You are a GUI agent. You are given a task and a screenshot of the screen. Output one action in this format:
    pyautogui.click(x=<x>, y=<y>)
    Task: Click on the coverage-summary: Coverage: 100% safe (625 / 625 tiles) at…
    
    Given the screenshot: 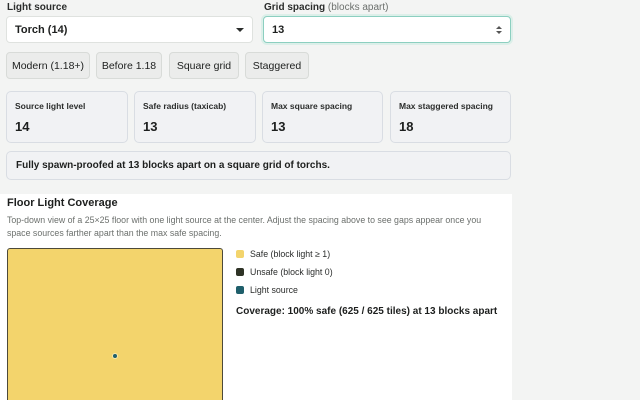 What is the action you would take?
    pyautogui.click(x=367, y=311)
    